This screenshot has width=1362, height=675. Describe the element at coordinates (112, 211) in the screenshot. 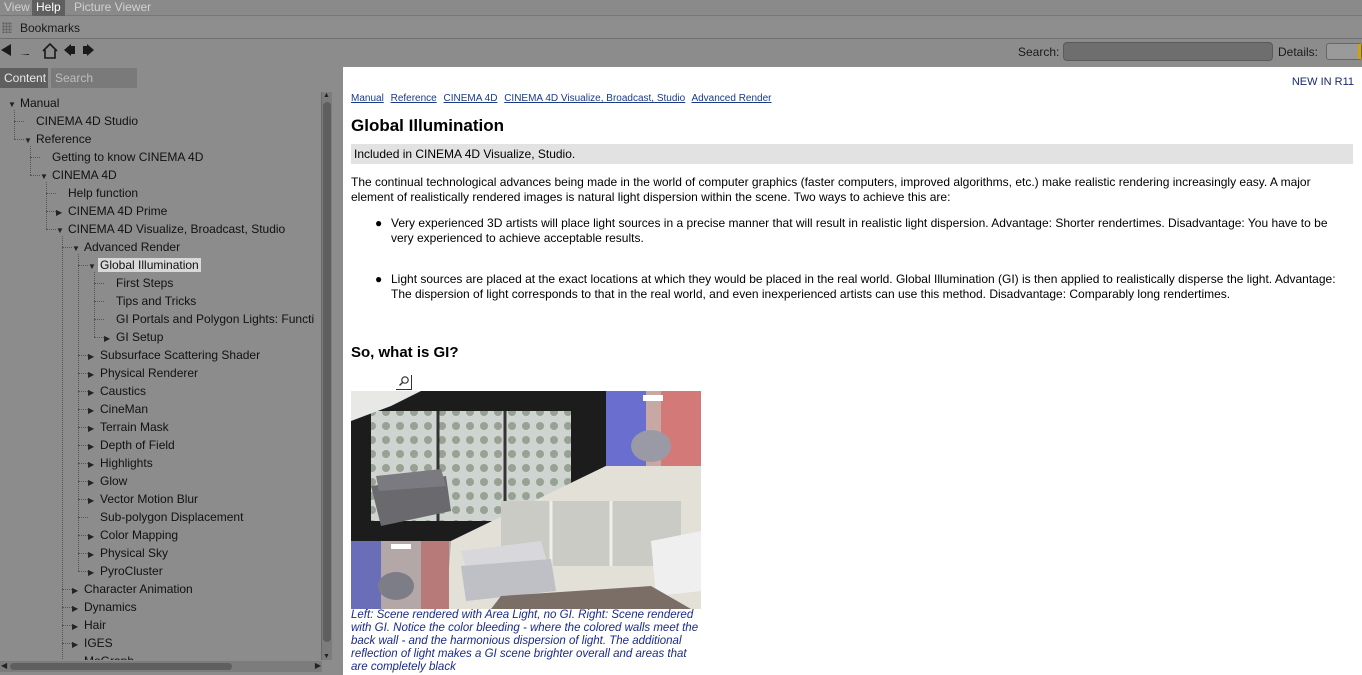

I see `tree-item: ▶ CINEMA 4D Prime` at that location.